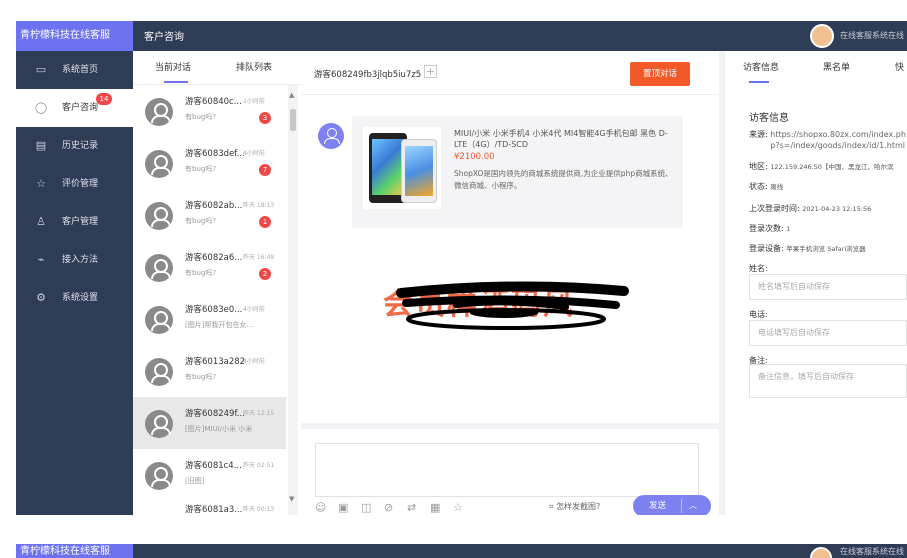  I want to click on region-row: 地区: 122.159.246.50【中国、黑龙江、哈尔滨, so click(821, 166).